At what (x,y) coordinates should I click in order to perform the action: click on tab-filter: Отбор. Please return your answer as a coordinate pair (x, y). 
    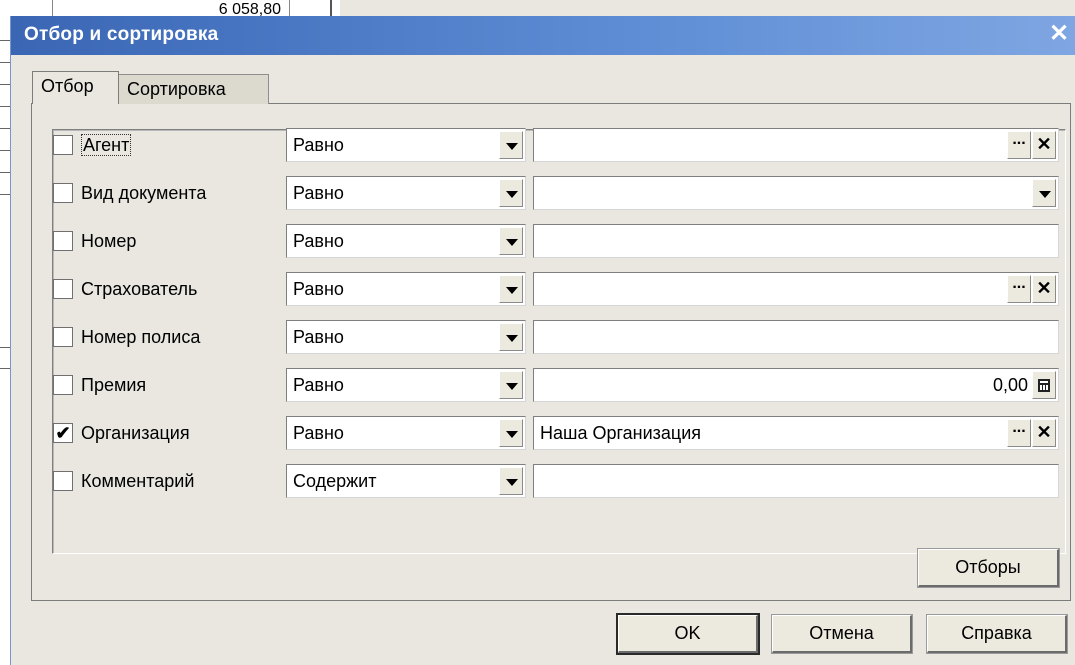
    Looking at the image, I should click on (75, 87).